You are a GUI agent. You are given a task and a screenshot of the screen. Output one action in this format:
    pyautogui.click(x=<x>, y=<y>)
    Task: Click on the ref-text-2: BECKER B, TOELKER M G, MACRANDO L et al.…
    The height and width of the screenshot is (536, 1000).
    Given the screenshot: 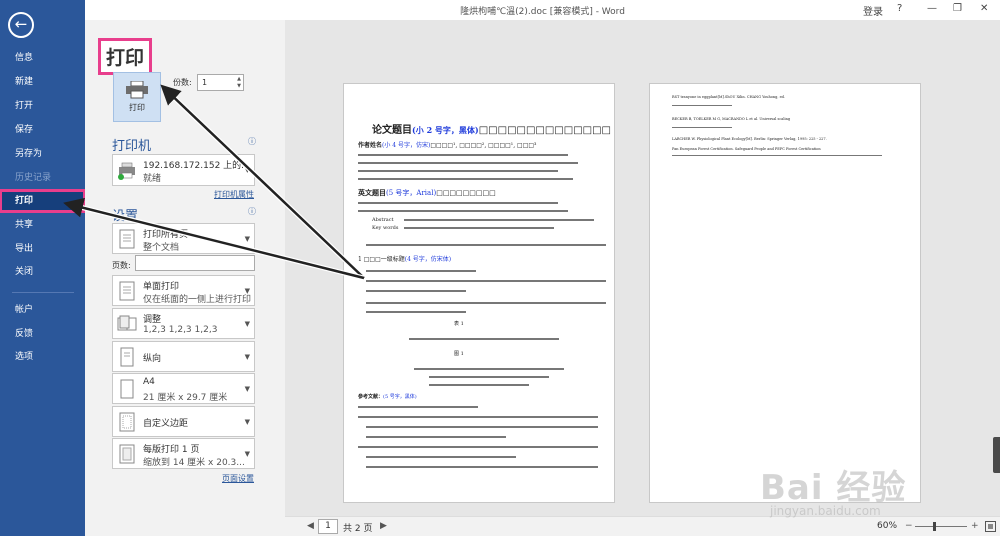 What is the action you would take?
    pyautogui.click(x=731, y=119)
    